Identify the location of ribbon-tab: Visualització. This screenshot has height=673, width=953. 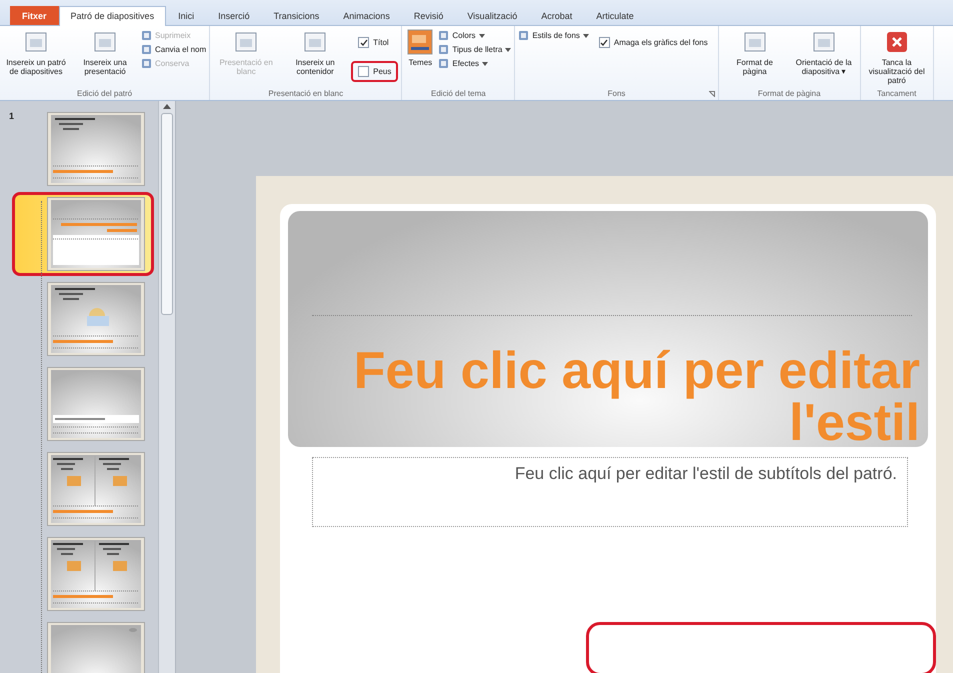
(492, 15).